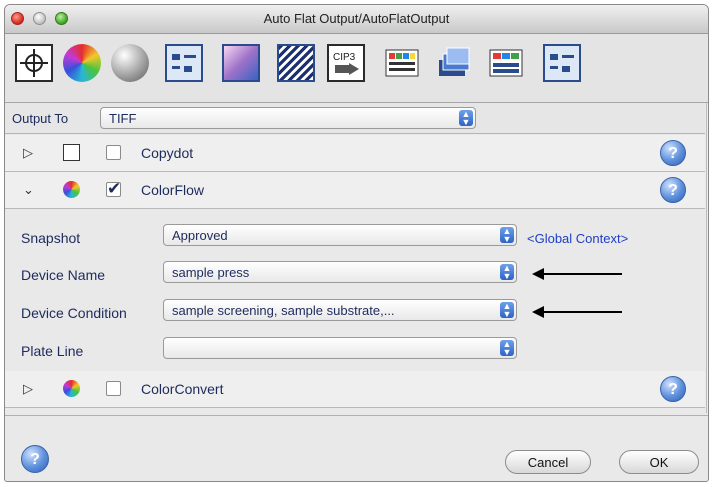 This screenshot has width=716, height=487. What do you see at coordinates (52, 351) in the screenshot?
I see `plate-line-label: Plate Line` at bounding box center [52, 351].